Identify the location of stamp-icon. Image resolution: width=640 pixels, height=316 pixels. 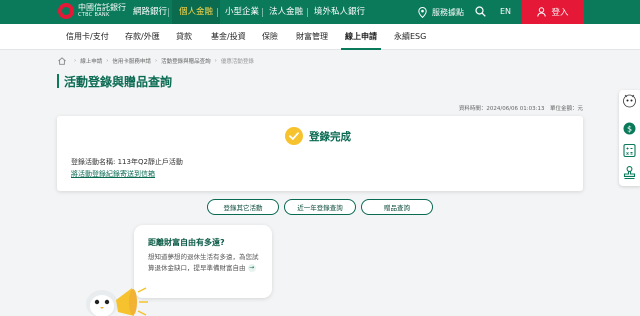
(629, 172).